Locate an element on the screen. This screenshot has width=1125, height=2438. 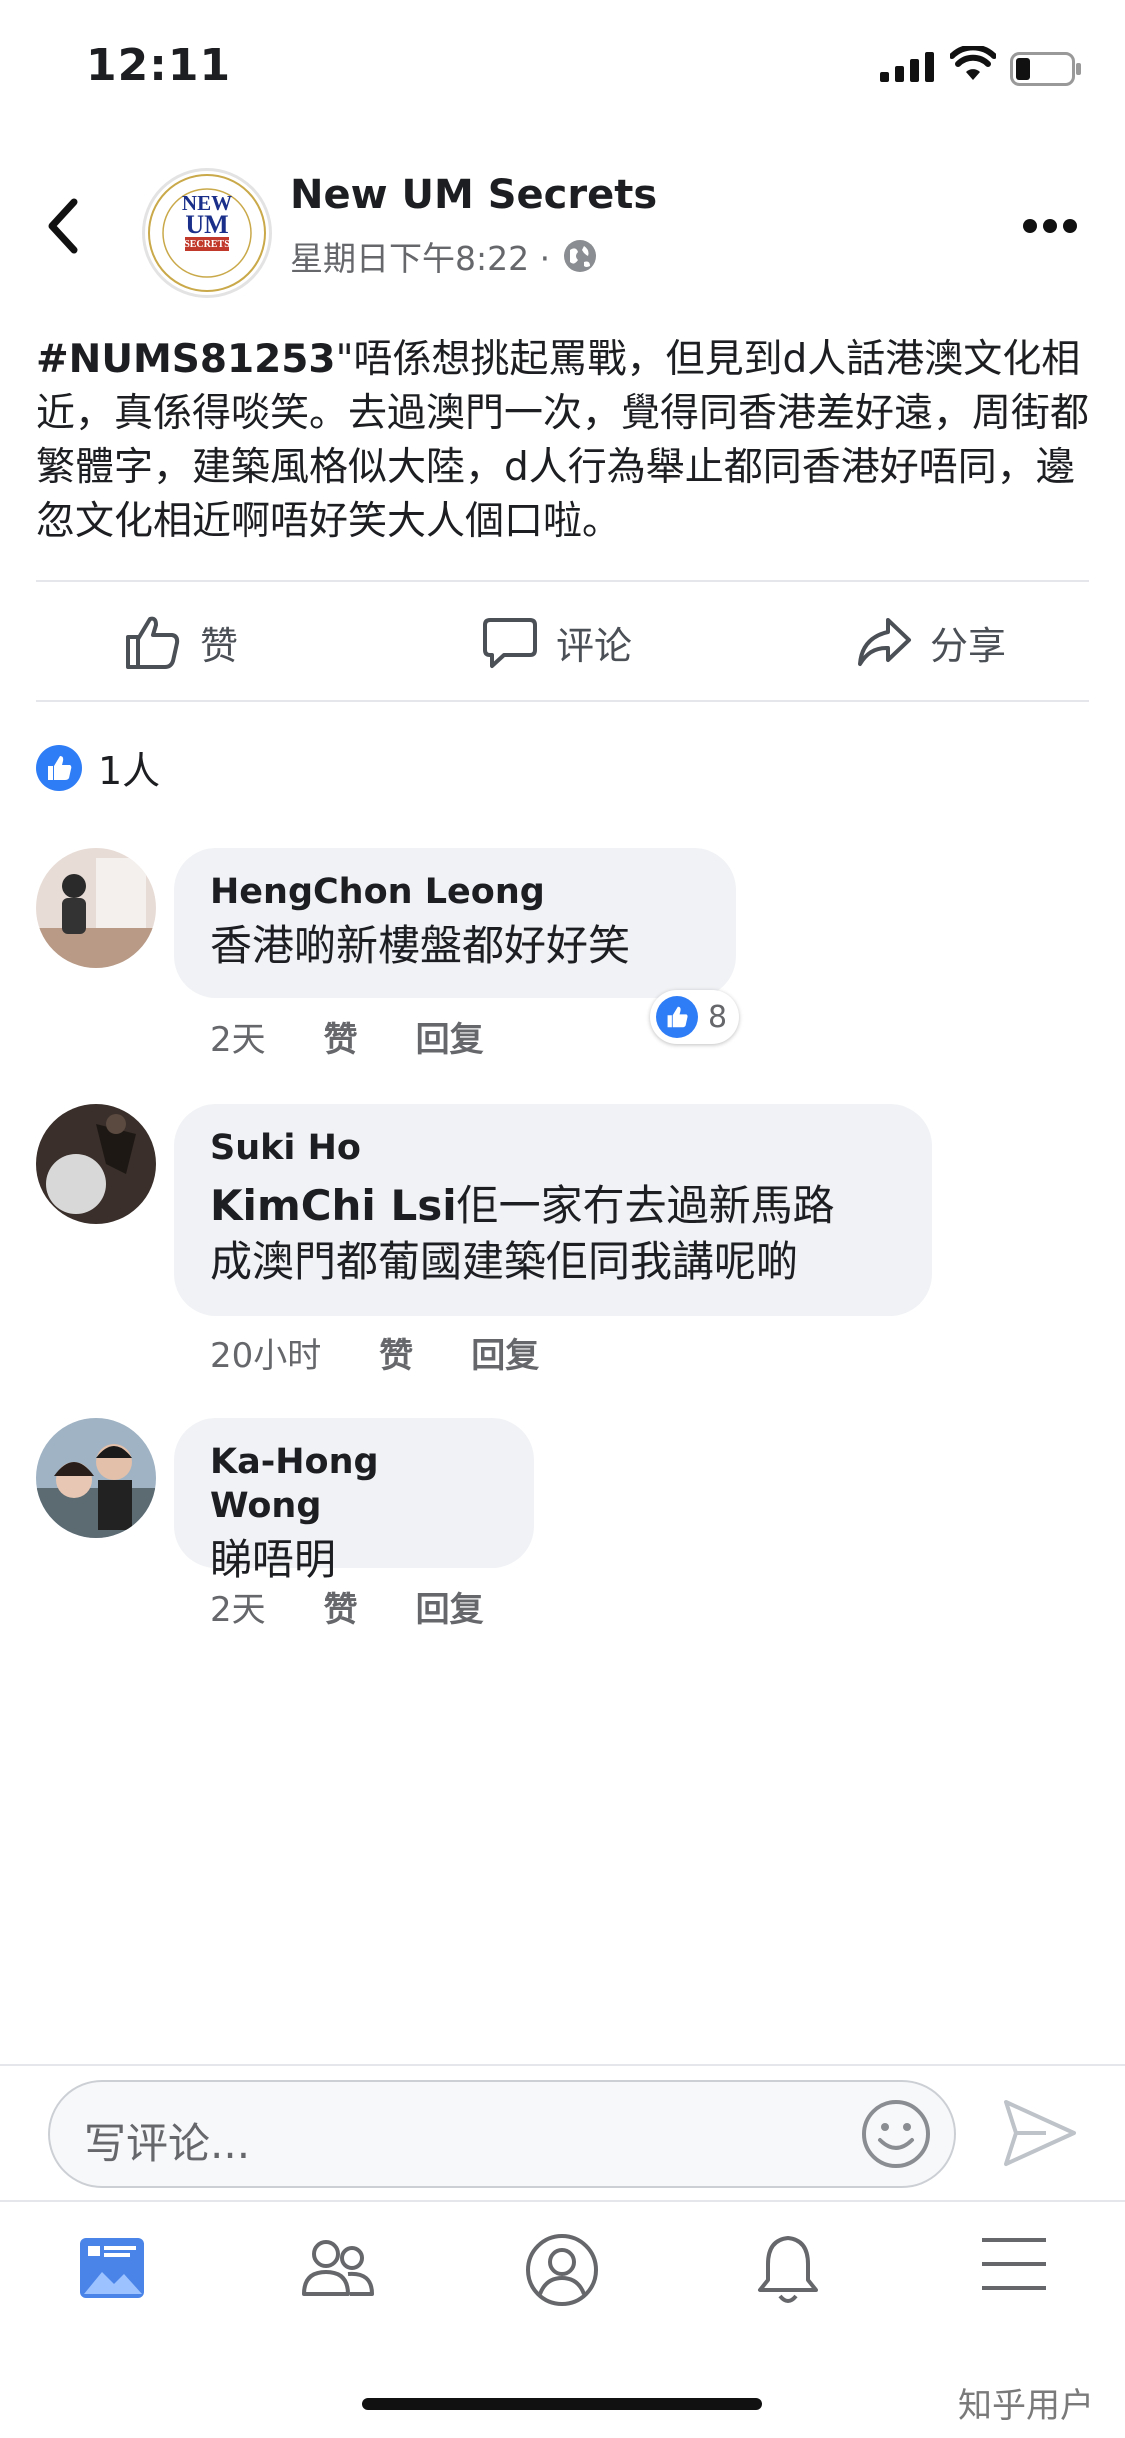
comment-text-line2: 成澳門都葡國建築佢同我講呢啲 is located at coordinates (504, 1261).